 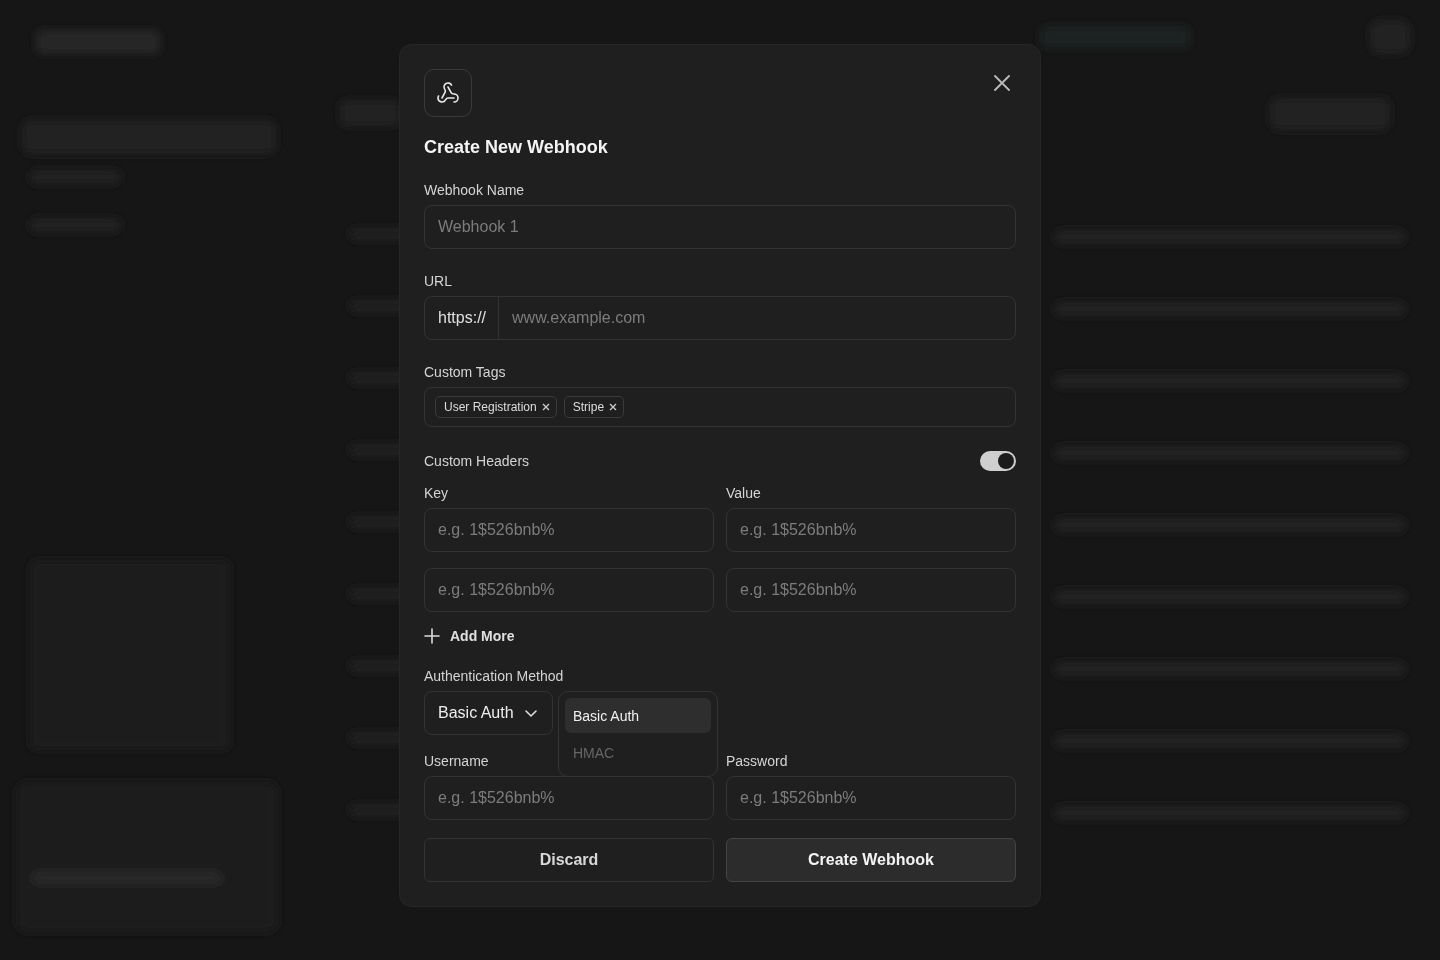 I want to click on field-label: Key, so click(x=437, y=493).